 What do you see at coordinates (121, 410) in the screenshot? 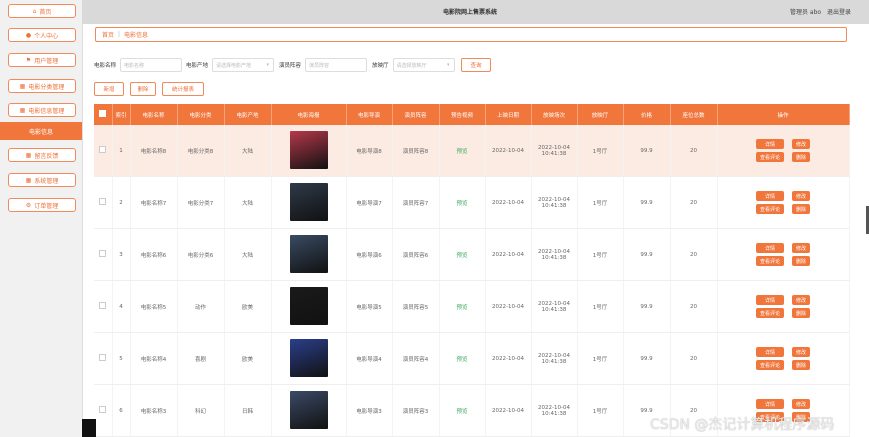
I see `cell-index: 6` at bounding box center [121, 410].